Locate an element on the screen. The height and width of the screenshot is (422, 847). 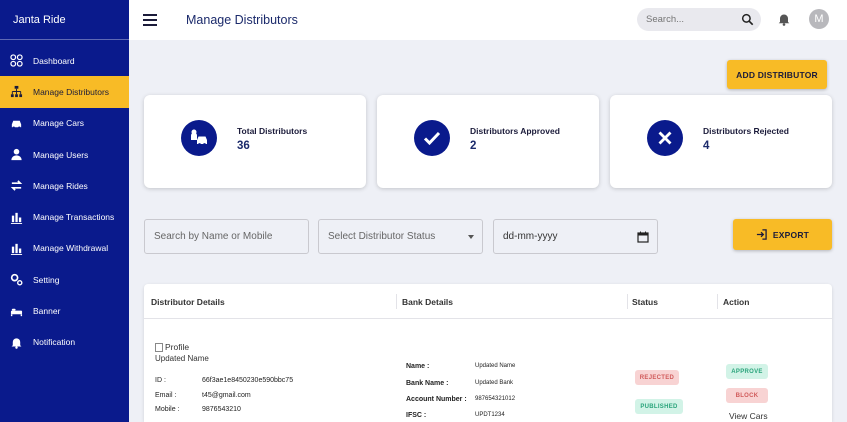
broken-image-icon is located at coordinates (159, 347).